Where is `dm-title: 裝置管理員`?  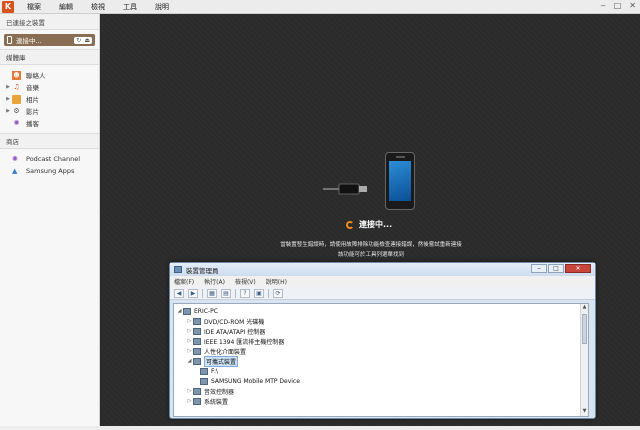 dm-title: 裝置管理員 is located at coordinates (202, 270).